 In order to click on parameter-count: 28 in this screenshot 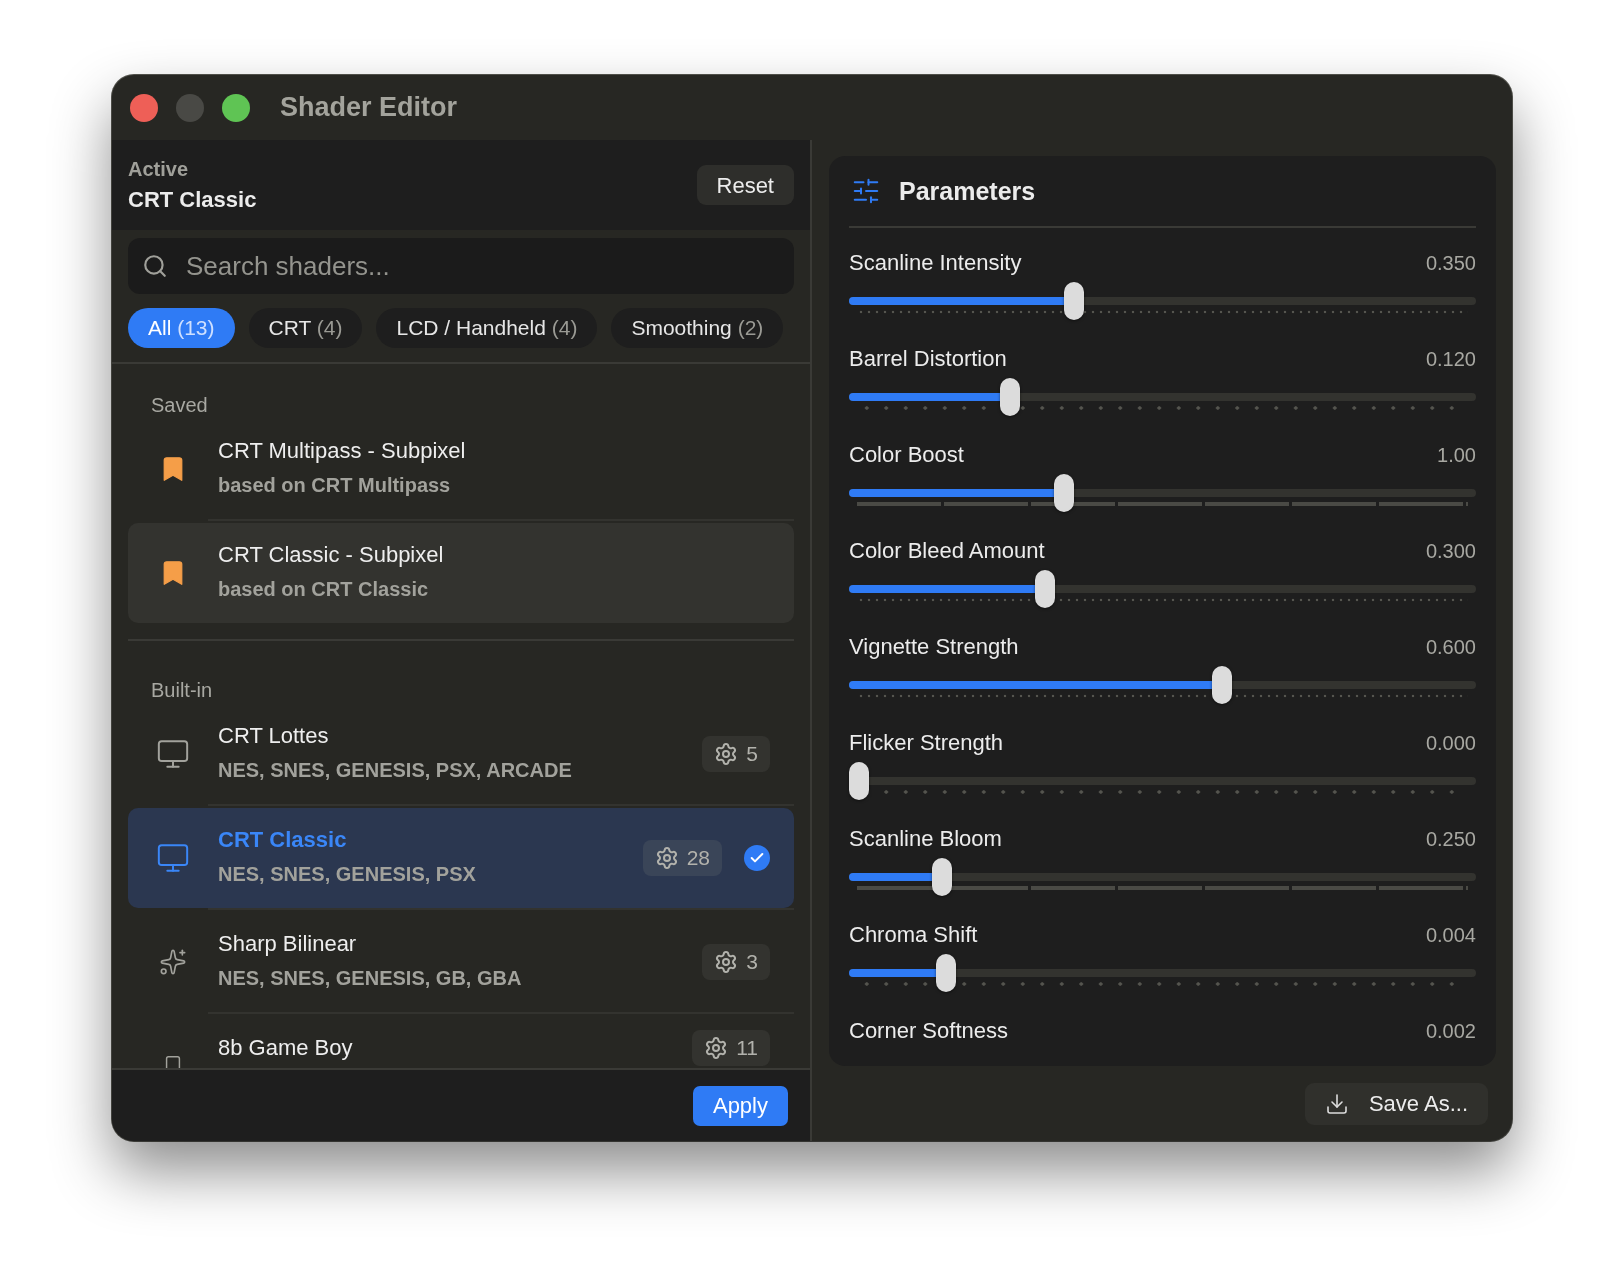, I will do `click(682, 858)`.